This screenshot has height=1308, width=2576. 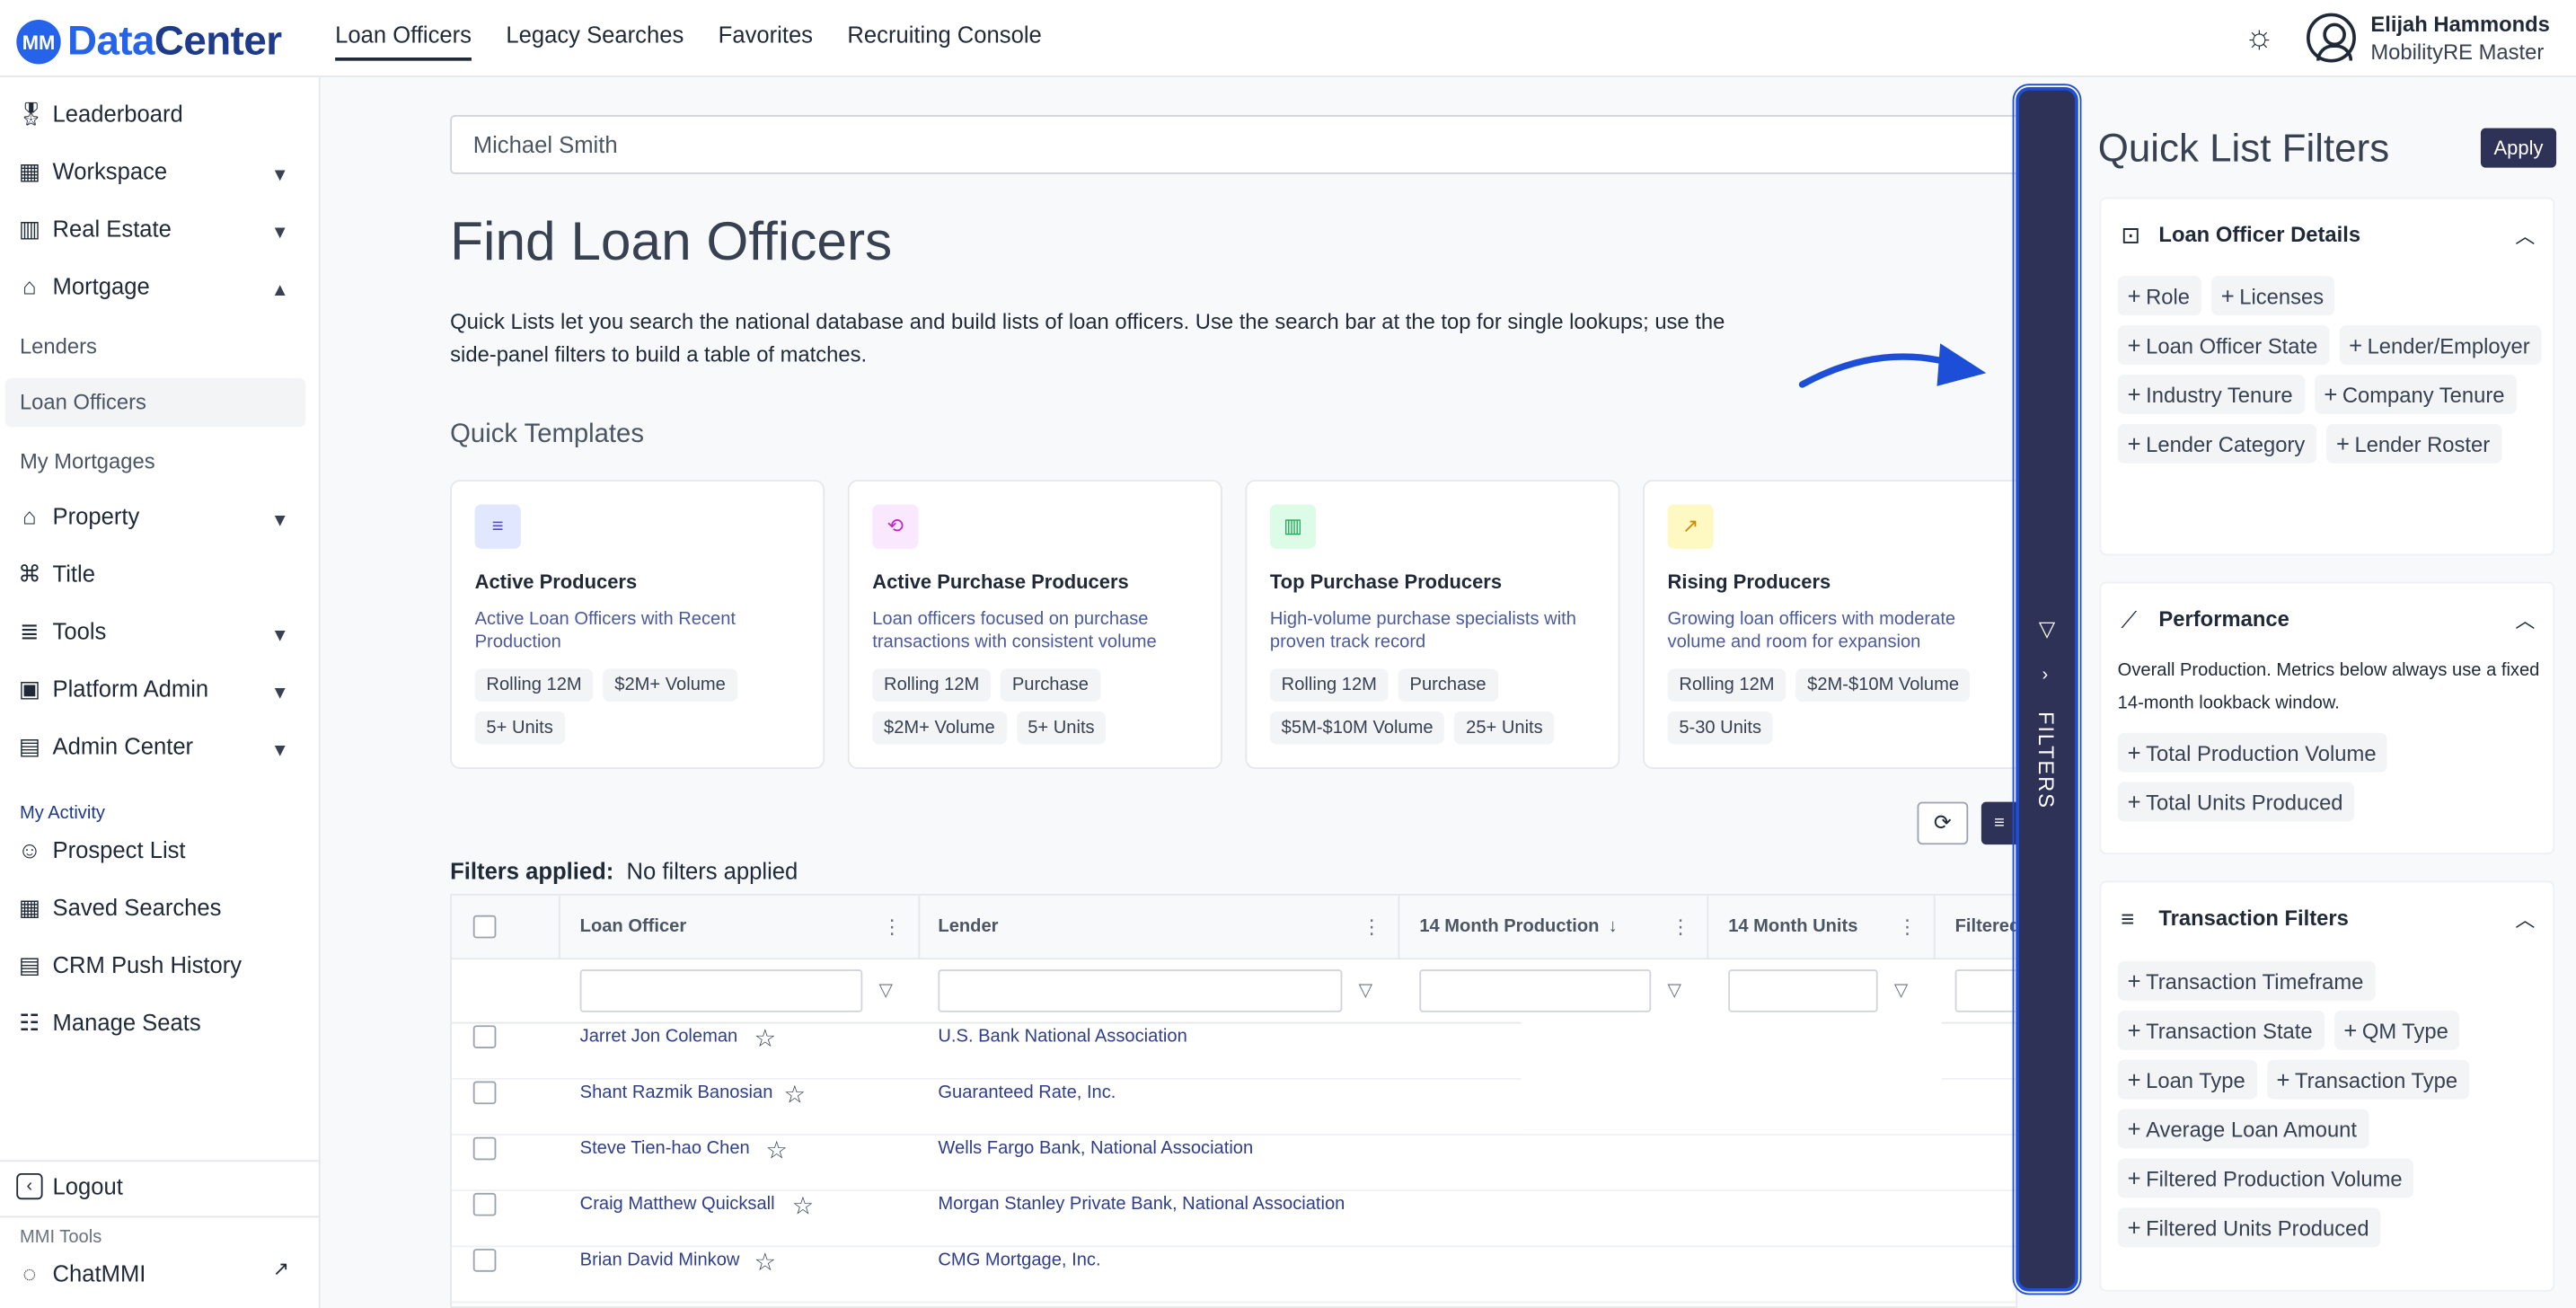 What do you see at coordinates (1027, 1092) in the screenshot?
I see `lender-link: Guaranteed Rate, Inc.` at bounding box center [1027, 1092].